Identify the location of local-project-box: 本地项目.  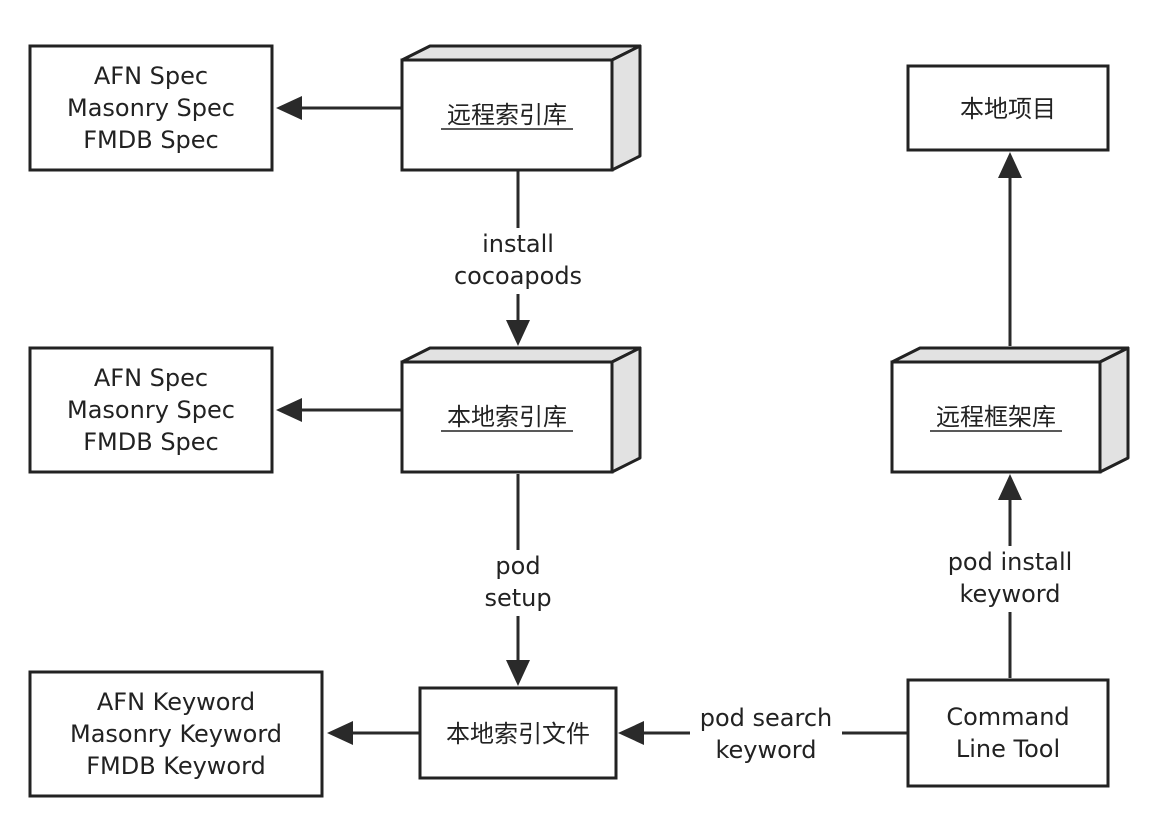
(1008, 108).